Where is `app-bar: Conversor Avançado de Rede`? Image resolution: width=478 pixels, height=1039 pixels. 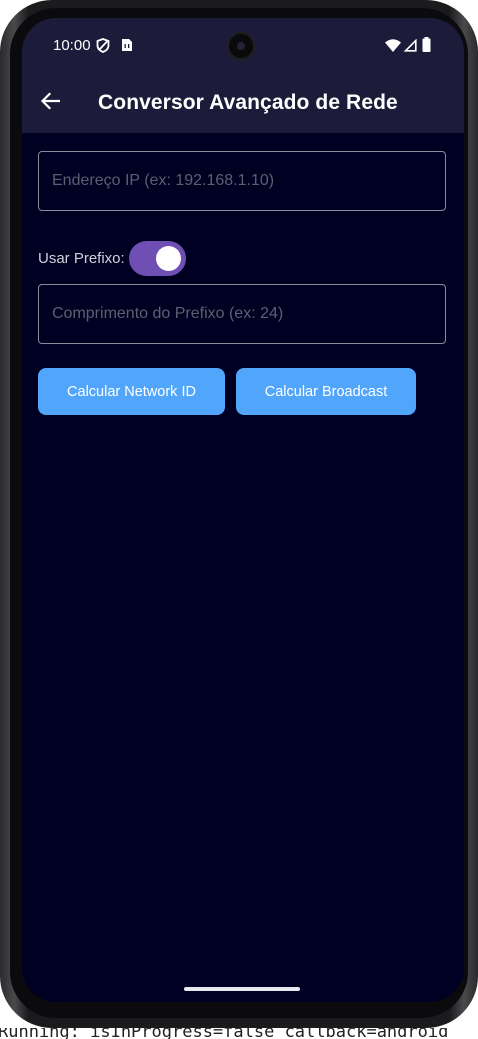
app-bar: Conversor Avançado de Rede is located at coordinates (243, 103).